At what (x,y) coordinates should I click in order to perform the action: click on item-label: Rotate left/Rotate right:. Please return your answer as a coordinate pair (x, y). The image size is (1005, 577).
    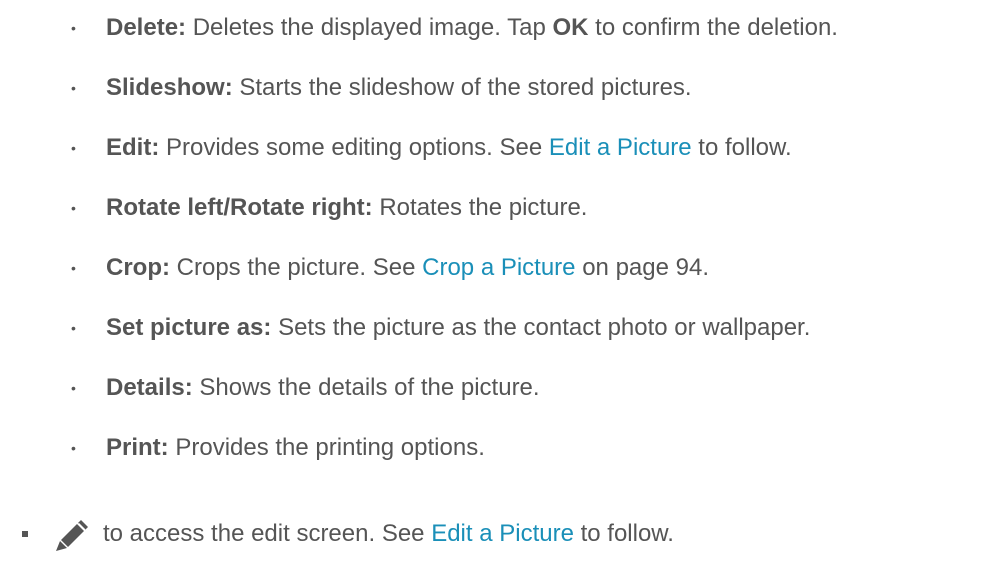
    Looking at the image, I should click on (239, 207).